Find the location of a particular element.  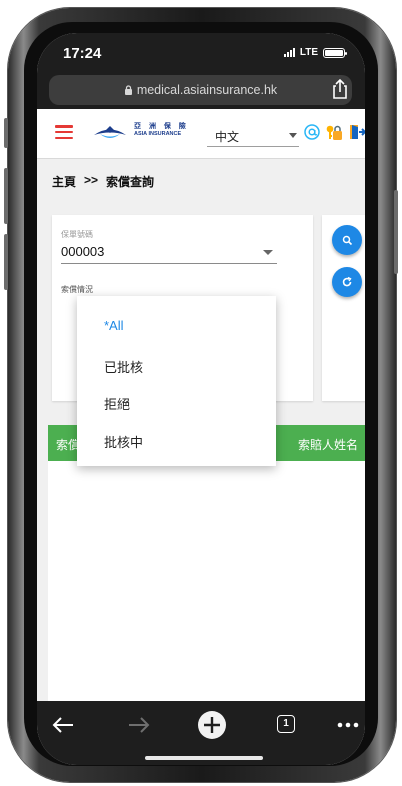

policy-number-select: 000003 is located at coordinates (169, 252).